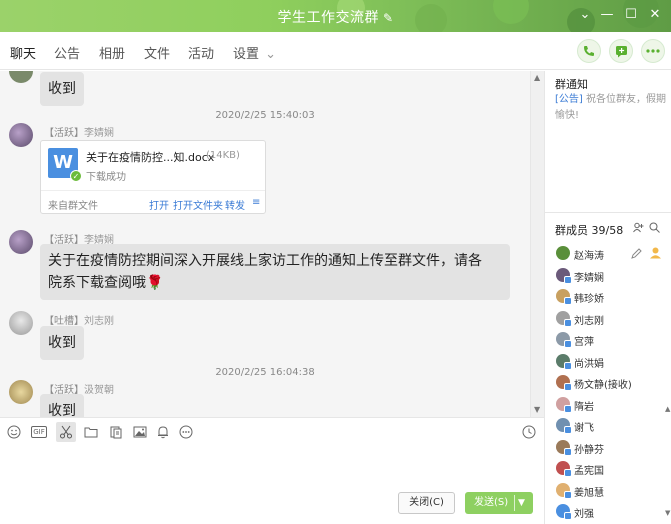 The height and width of the screenshot is (524, 671). Describe the element at coordinates (112, 52) in the screenshot. I see `tab-album: 相册` at that location.